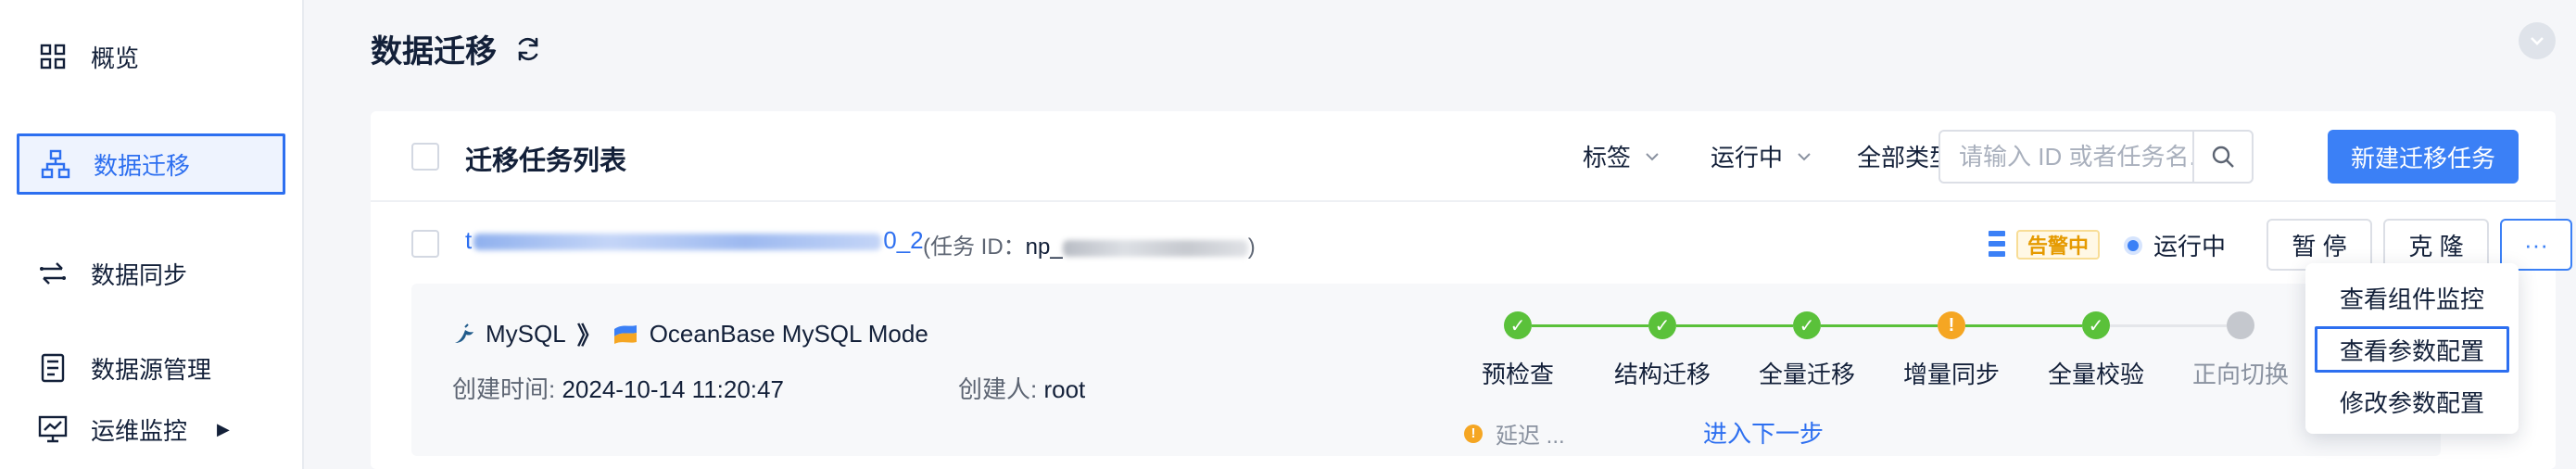 Image resolution: width=2576 pixels, height=469 pixels. Describe the element at coordinates (1607, 157) in the screenshot. I see `tag-filter-label: 标签` at that location.